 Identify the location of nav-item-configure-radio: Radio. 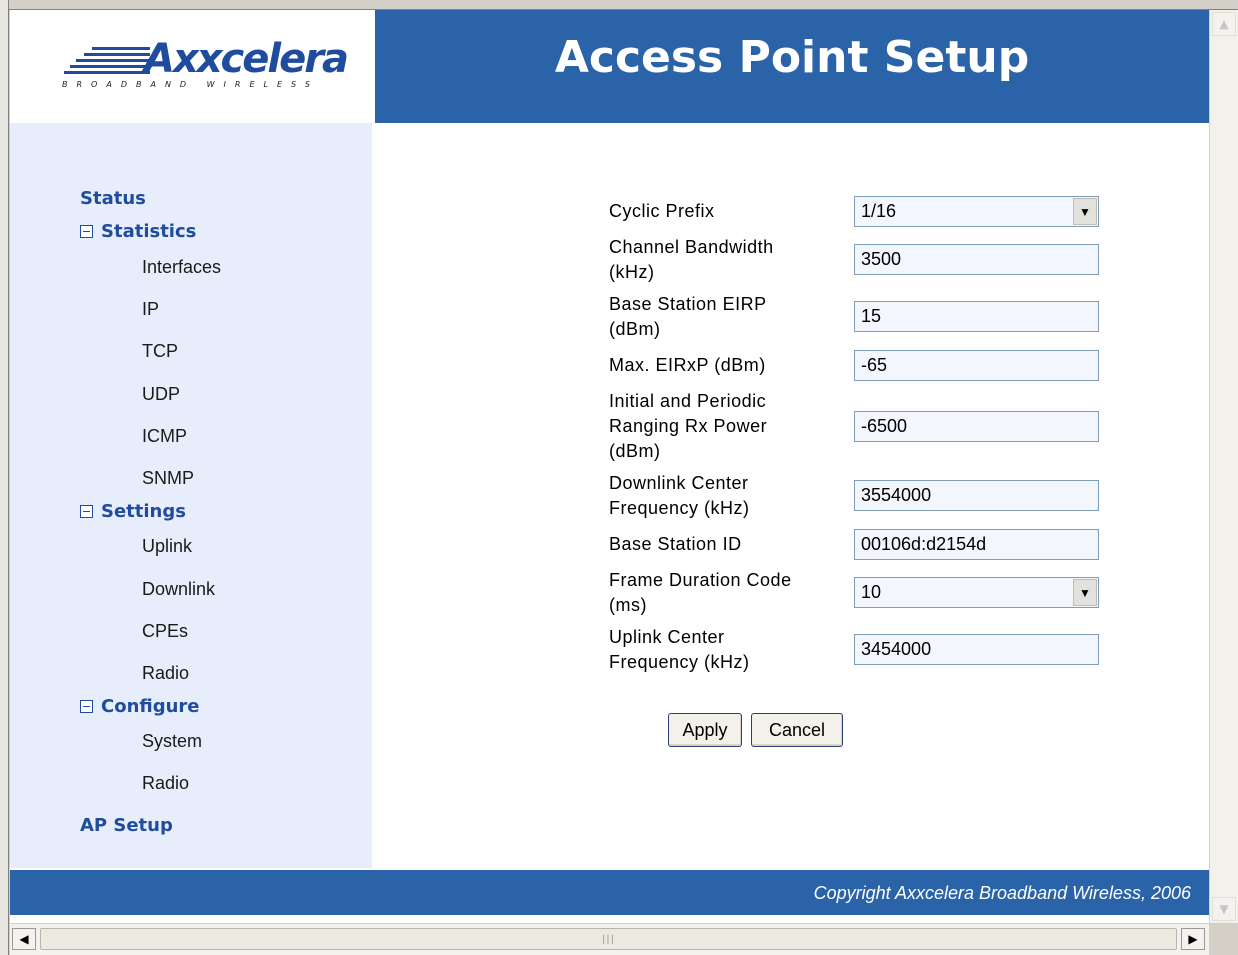
(165, 783).